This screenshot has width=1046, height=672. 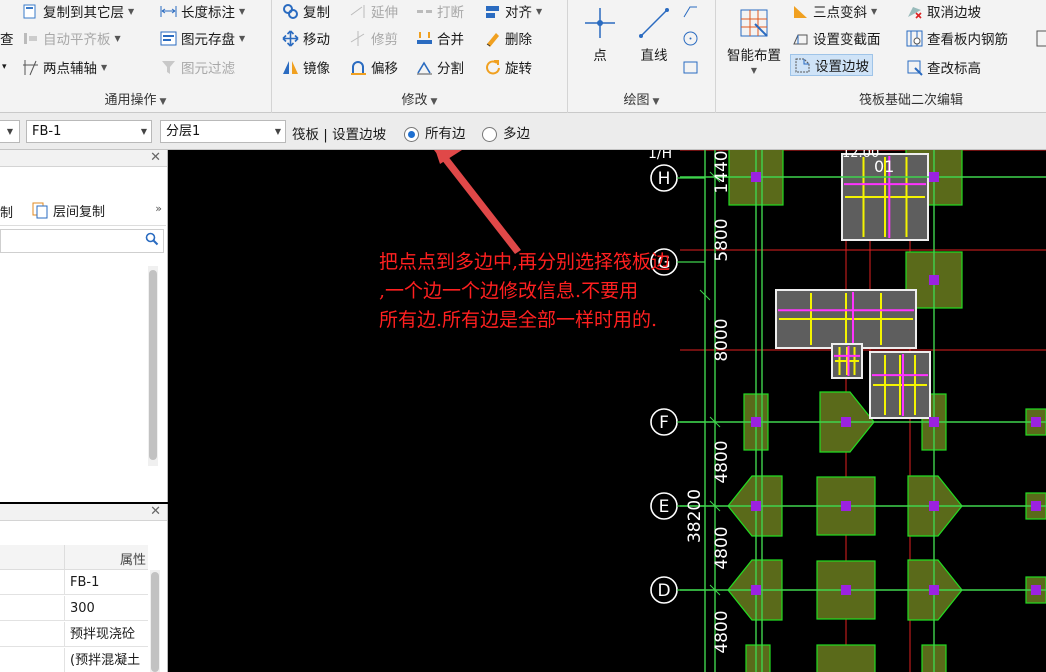 What do you see at coordinates (489, 134) in the screenshot?
I see `radio-multi-edges-dot` at bounding box center [489, 134].